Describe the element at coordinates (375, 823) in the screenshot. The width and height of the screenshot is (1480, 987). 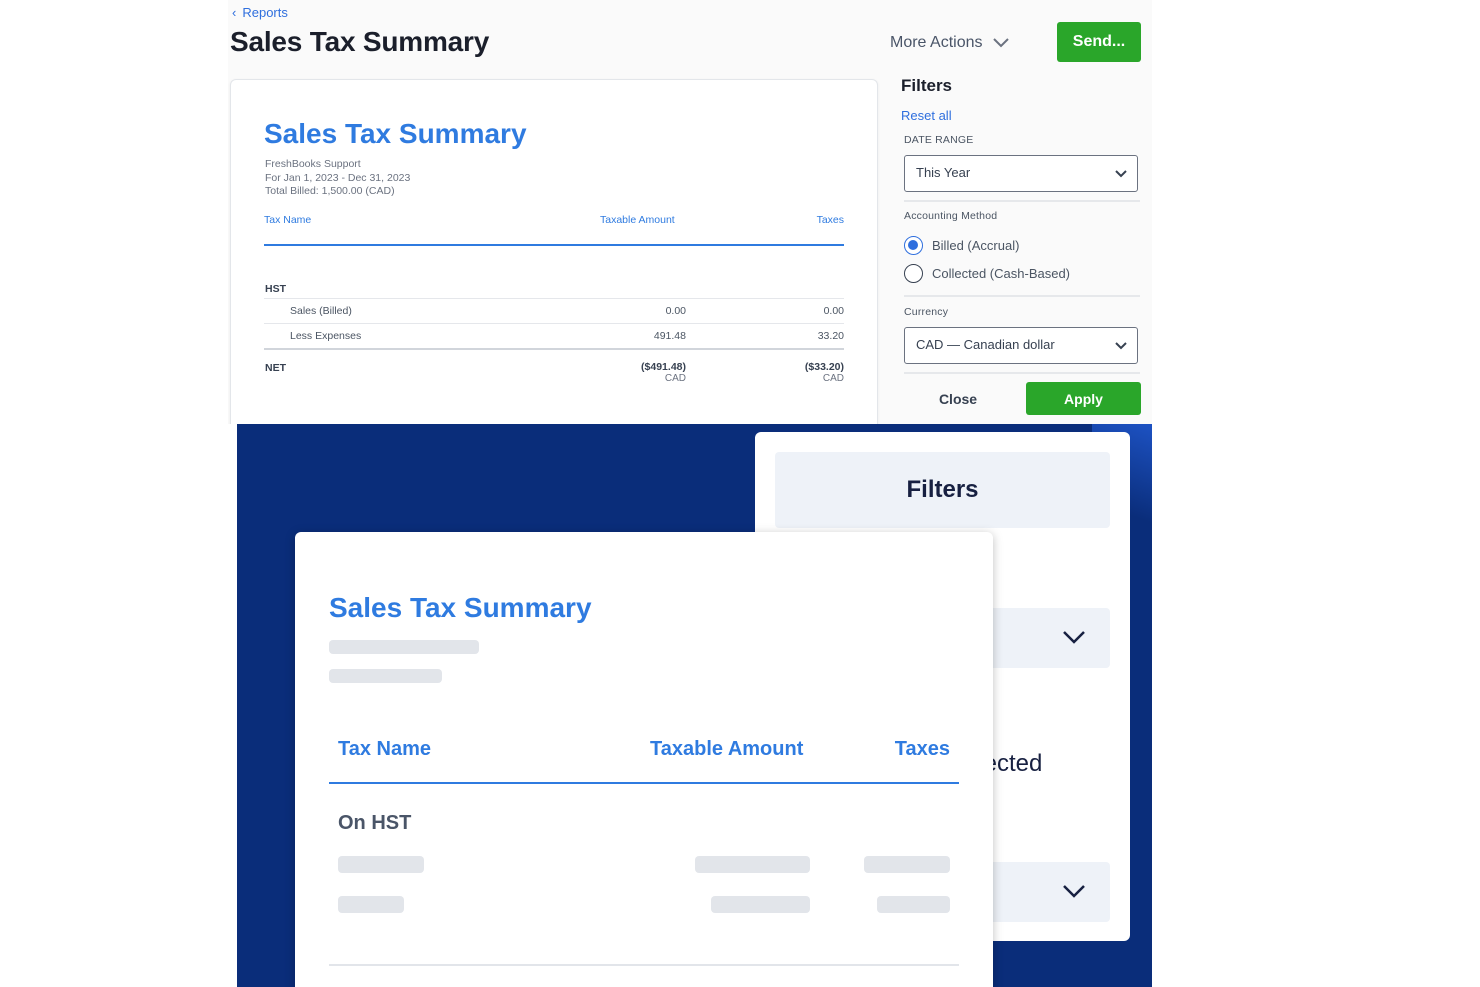
I see `tax-section-label: On HST` at that location.